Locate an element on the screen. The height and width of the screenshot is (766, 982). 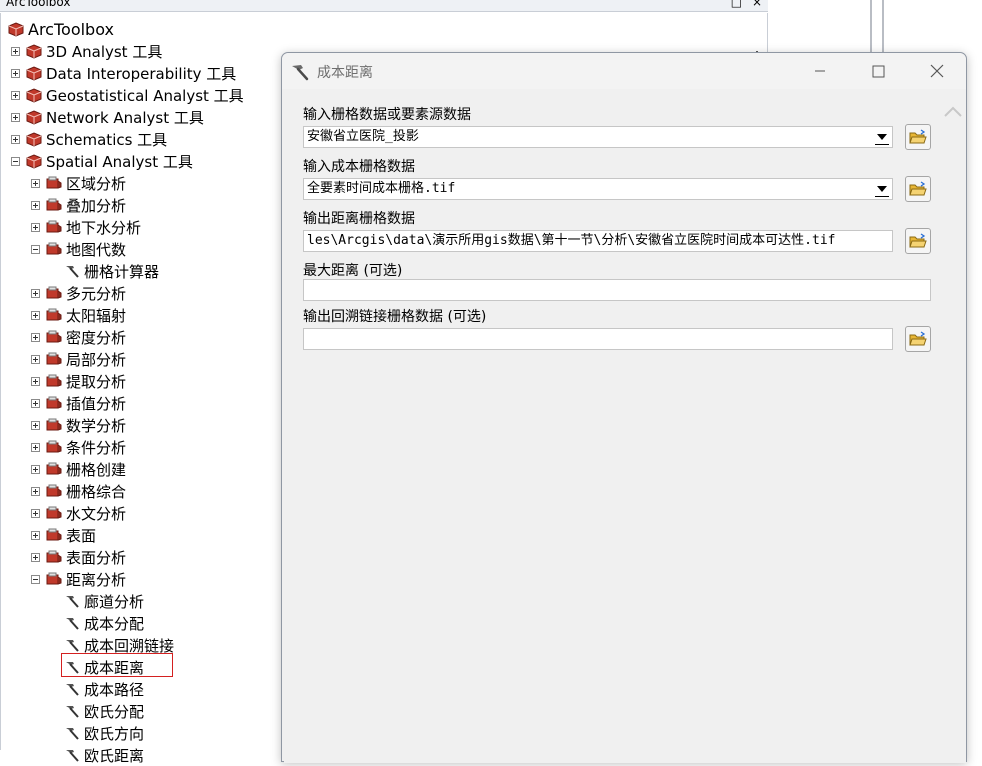
tool-euclidean-distance: 欧氏距离 is located at coordinates (104, 755).